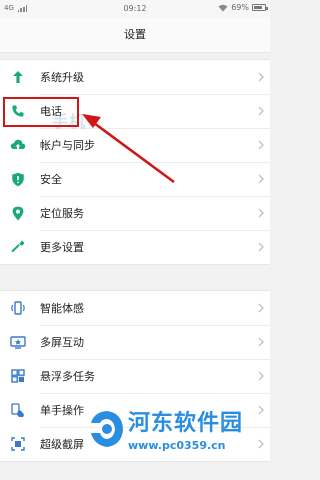  I want to click on watermark-site-name: 河东软件园, so click(186, 423).